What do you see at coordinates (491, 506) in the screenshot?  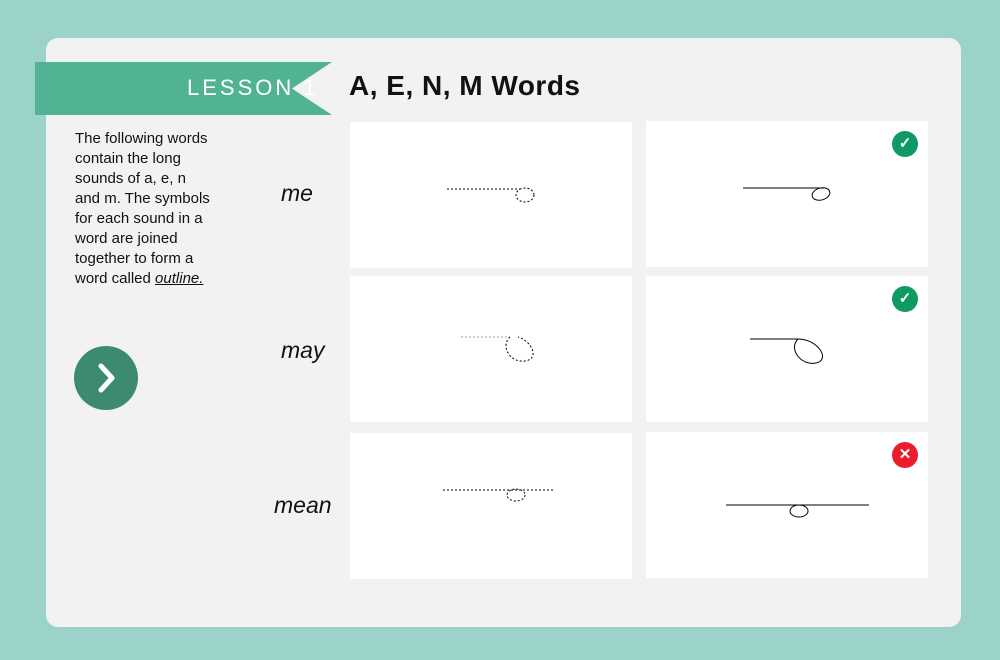 I see `trace-guide-mean` at bounding box center [491, 506].